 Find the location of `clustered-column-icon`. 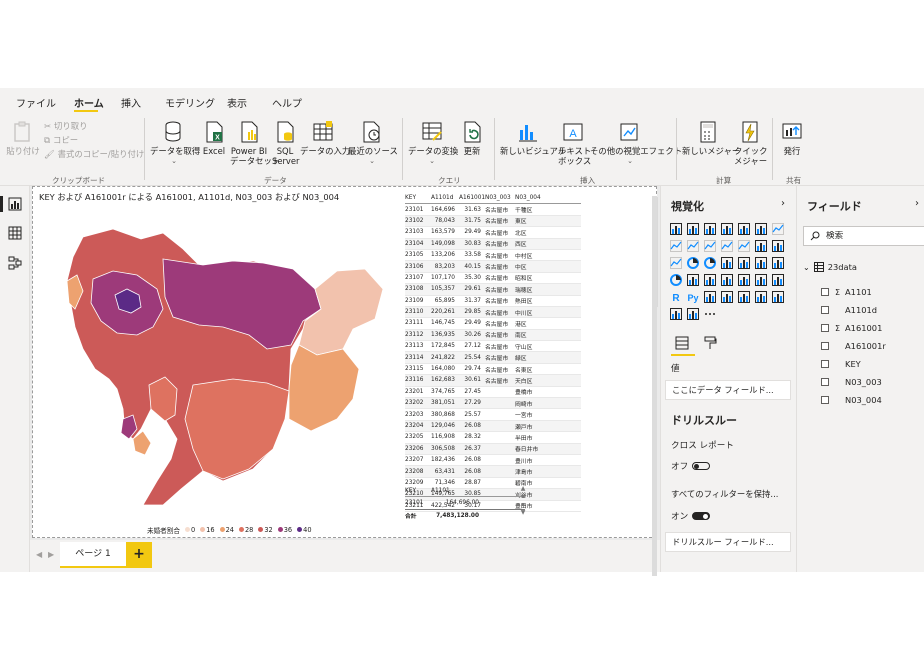

clustered-column-icon is located at coordinates (727, 229).